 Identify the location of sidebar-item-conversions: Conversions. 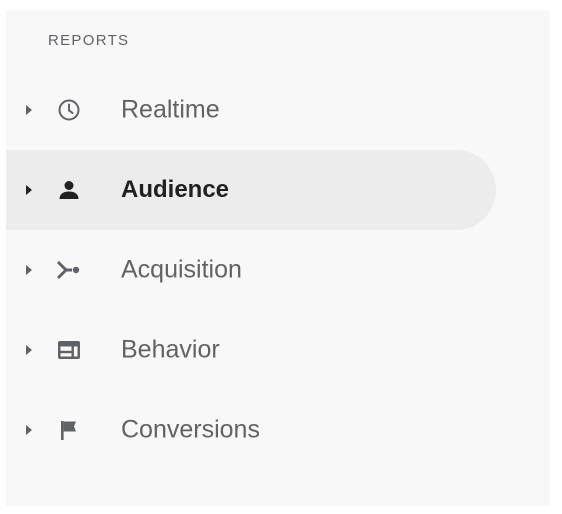
(251, 430).